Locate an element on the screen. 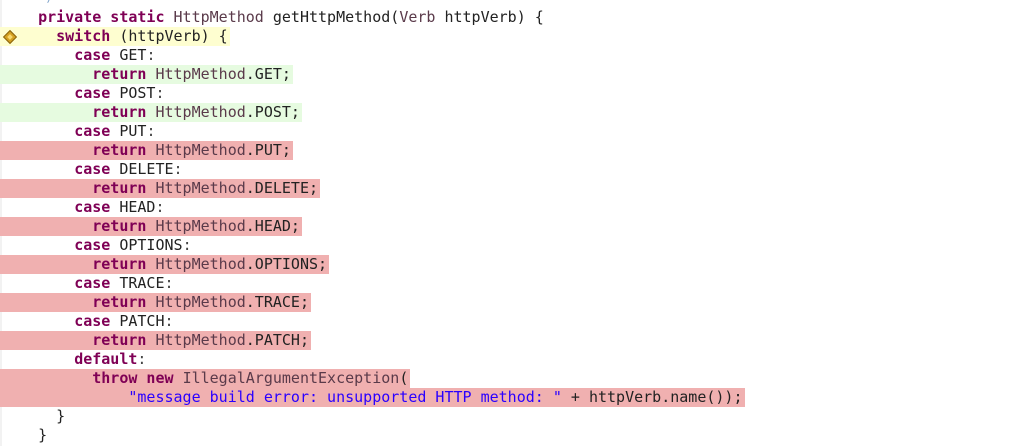 Image resolution: width=1022 pixels, height=446 pixels. comment-fragment: */ is located at coordinates (46, 2).